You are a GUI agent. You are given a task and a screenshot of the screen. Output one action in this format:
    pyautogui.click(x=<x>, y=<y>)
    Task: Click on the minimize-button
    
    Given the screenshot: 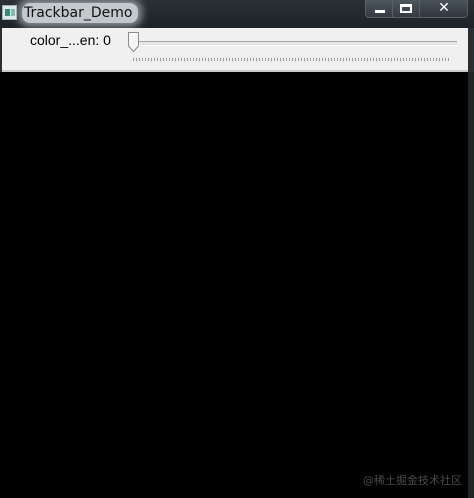 What is the action you would take?
    pyautogui.click(x=379, y=9)
    